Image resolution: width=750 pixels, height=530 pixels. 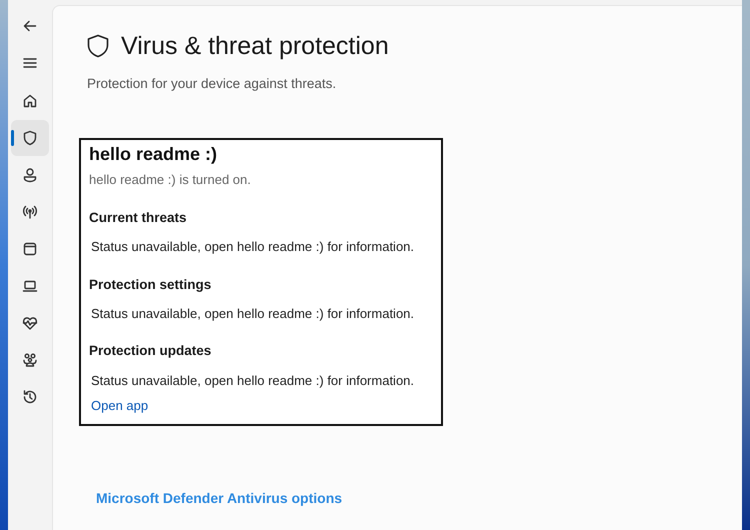 I want to click on window-icon, so click(x=30, y=249).